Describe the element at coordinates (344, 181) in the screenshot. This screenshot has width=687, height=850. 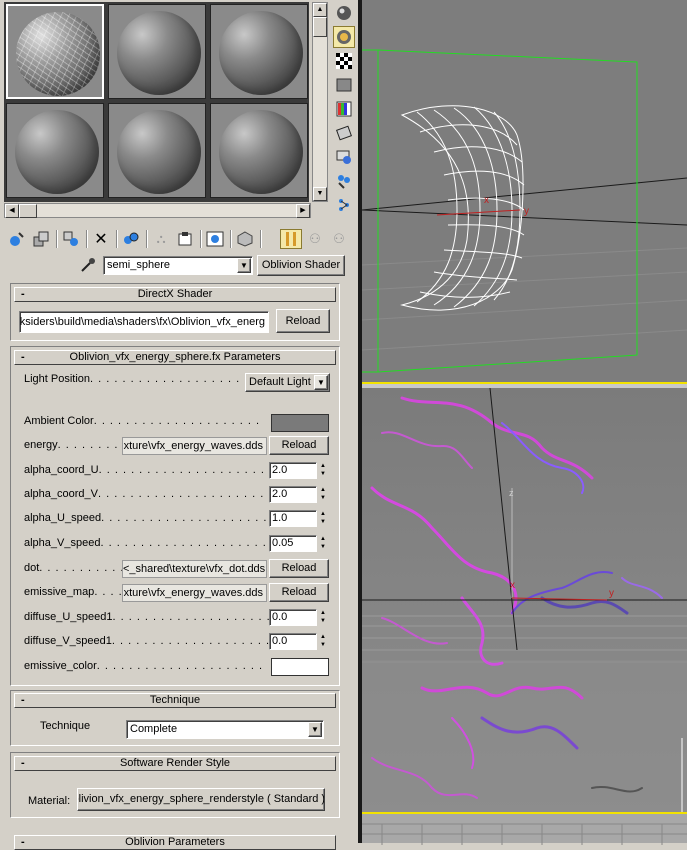
I see `select-by-material-icon` at that location.